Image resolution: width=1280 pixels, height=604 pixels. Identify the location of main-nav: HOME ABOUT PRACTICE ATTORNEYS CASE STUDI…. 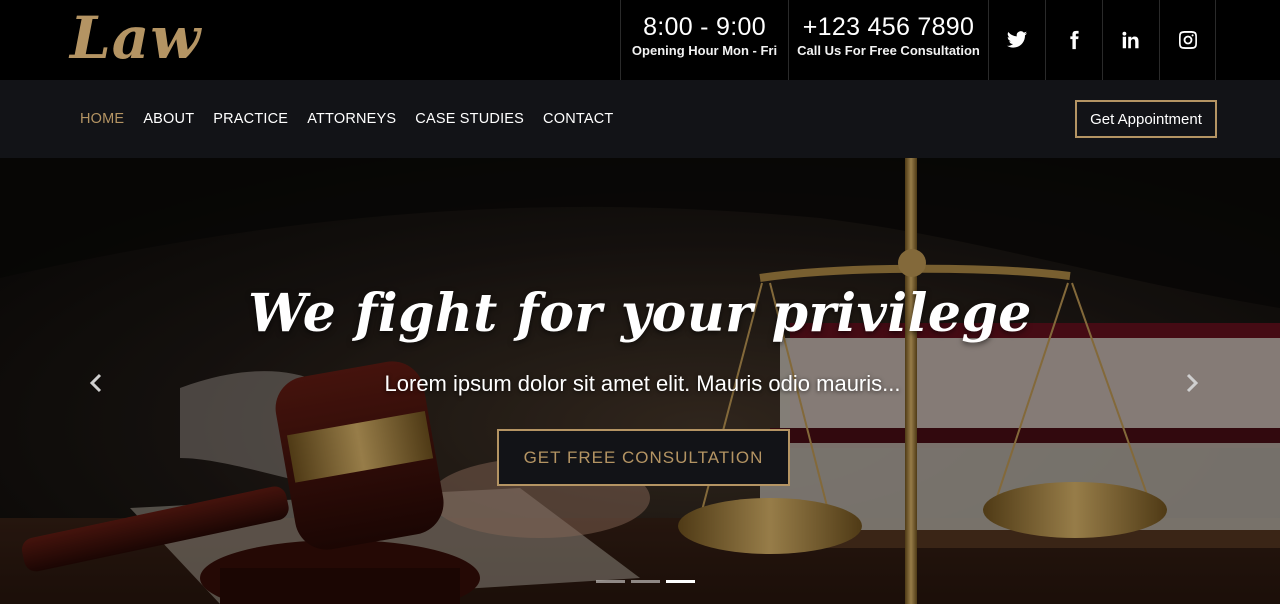
(346, 119).